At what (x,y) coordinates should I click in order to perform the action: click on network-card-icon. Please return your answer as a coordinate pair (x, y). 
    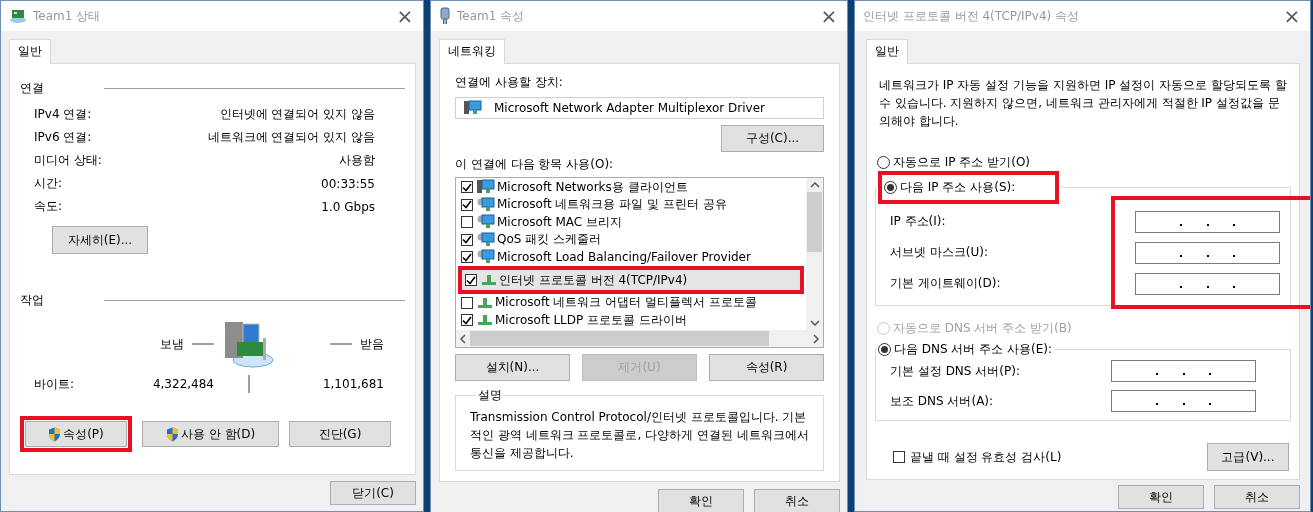
    Looking at the image, I should click on (18, 16).